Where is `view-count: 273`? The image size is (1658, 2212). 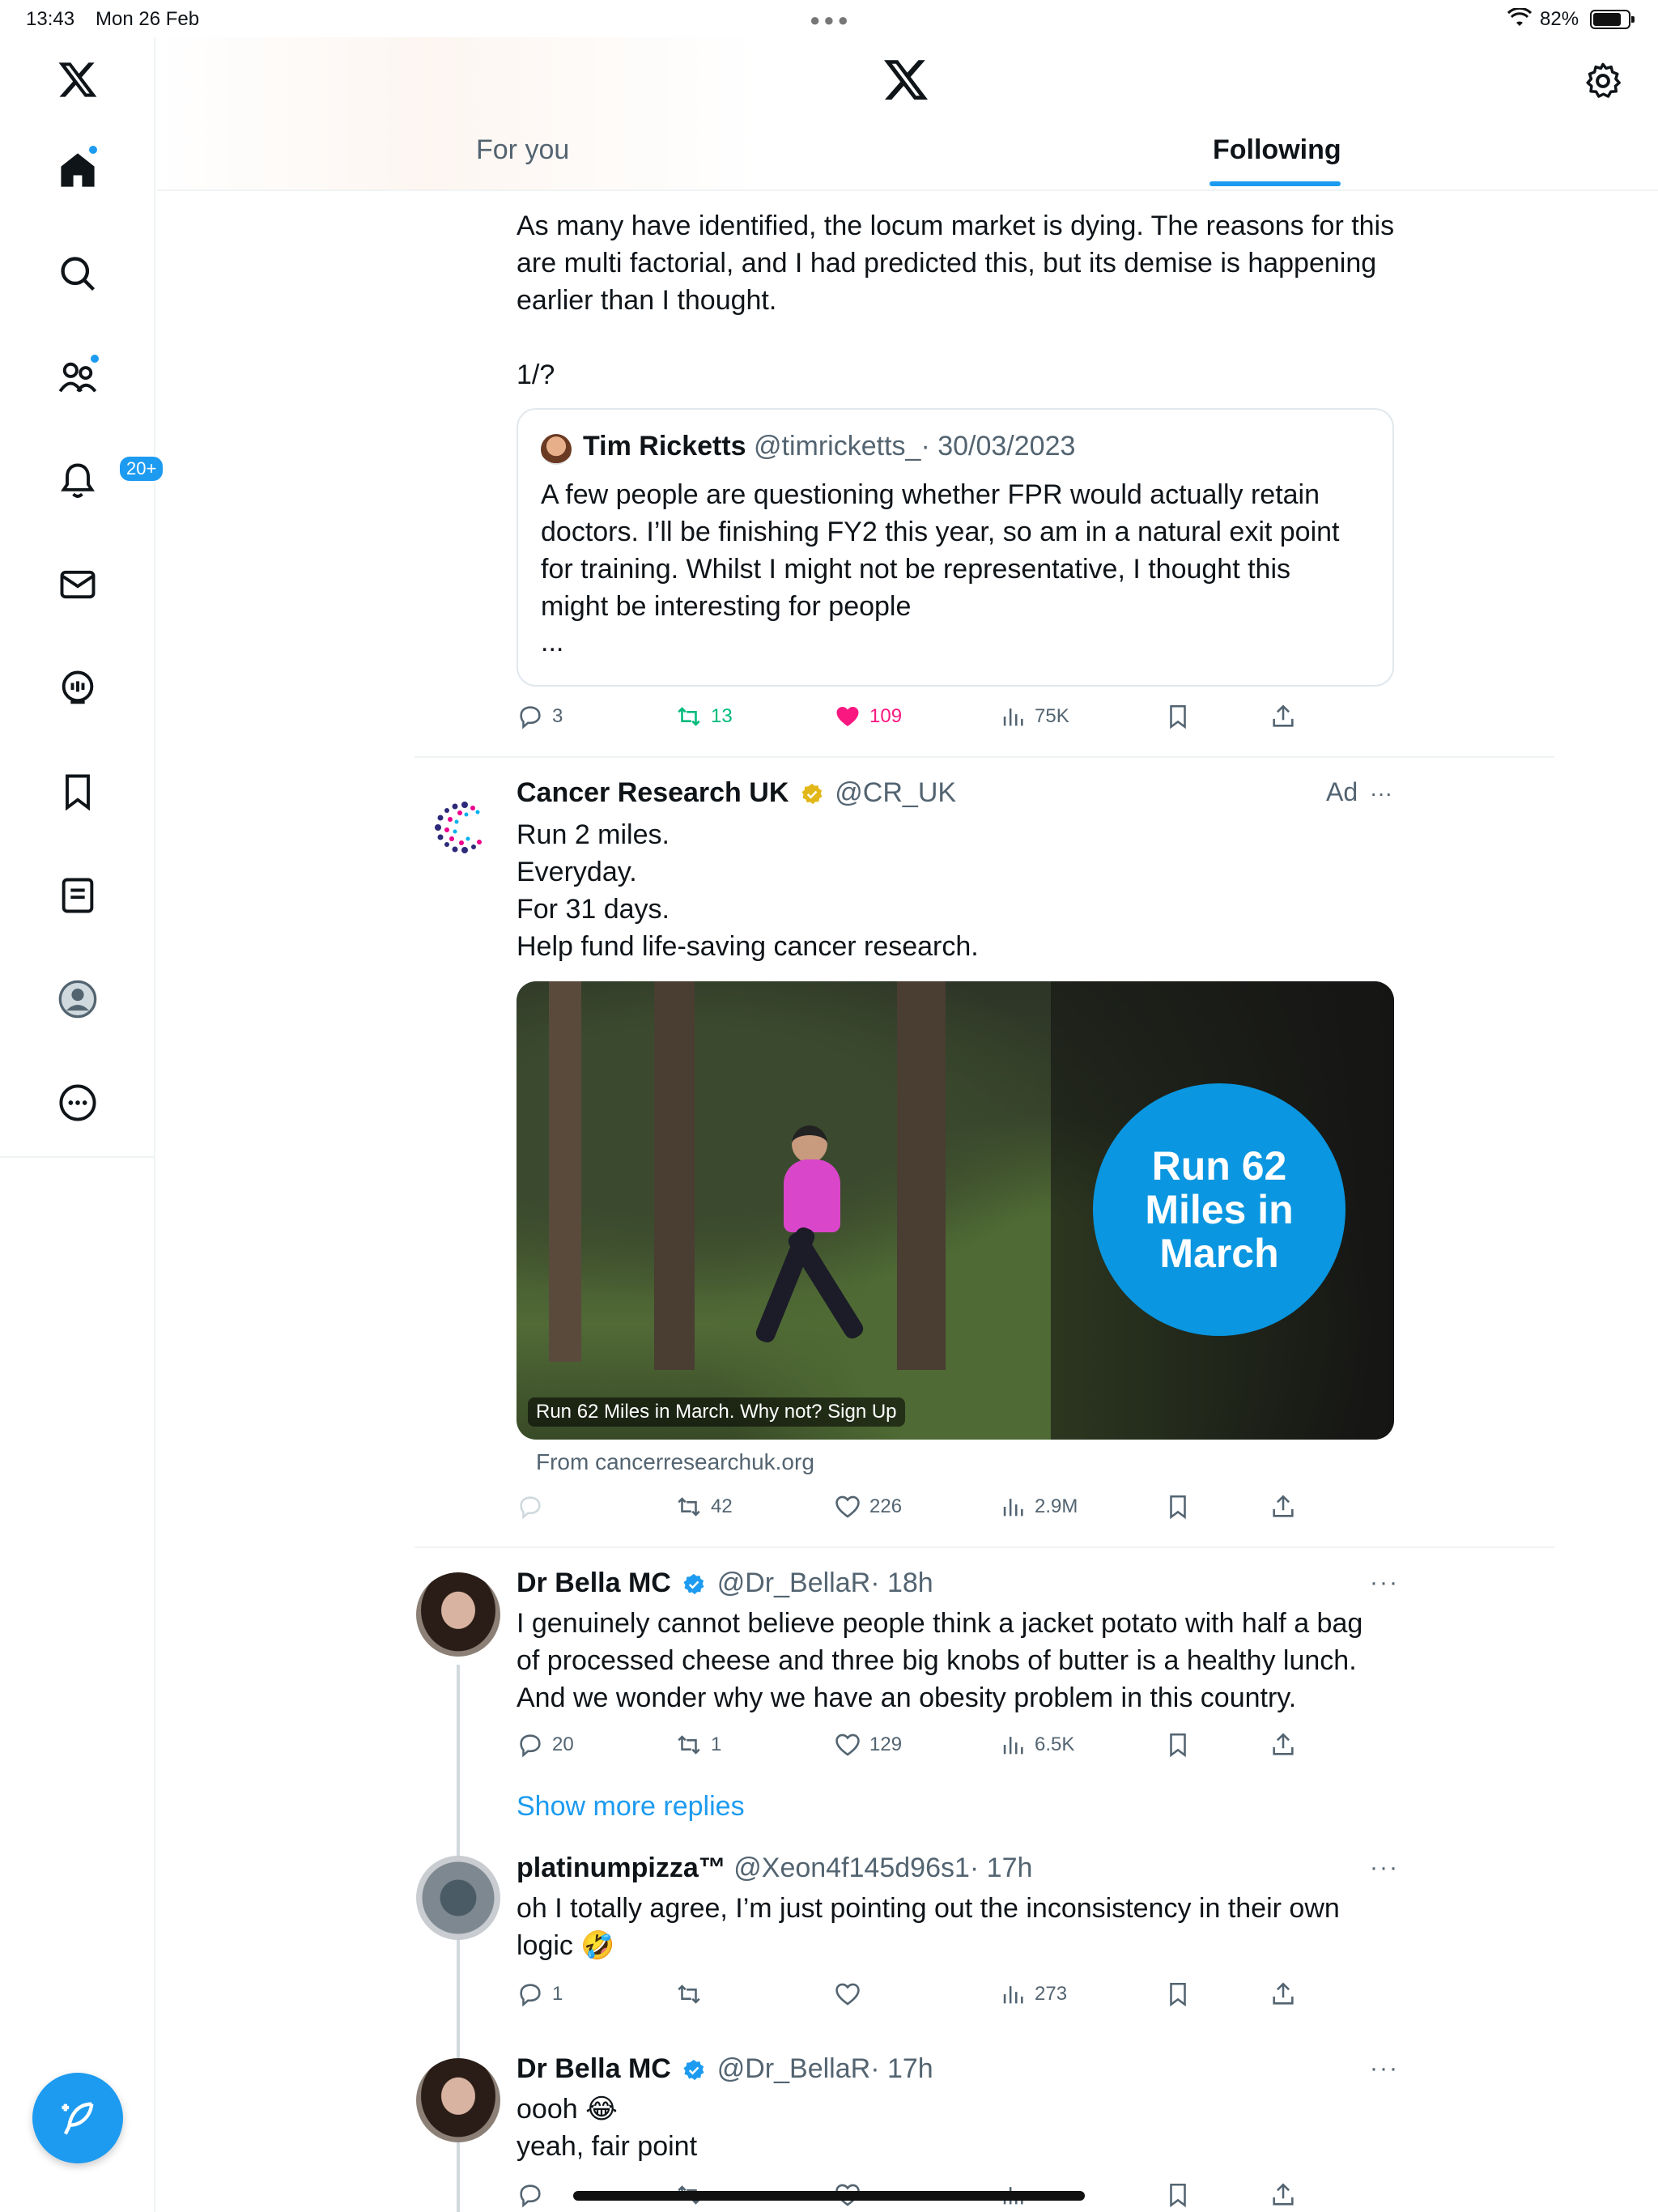 view-count: 273 is located at coordinates (1051, 1994).